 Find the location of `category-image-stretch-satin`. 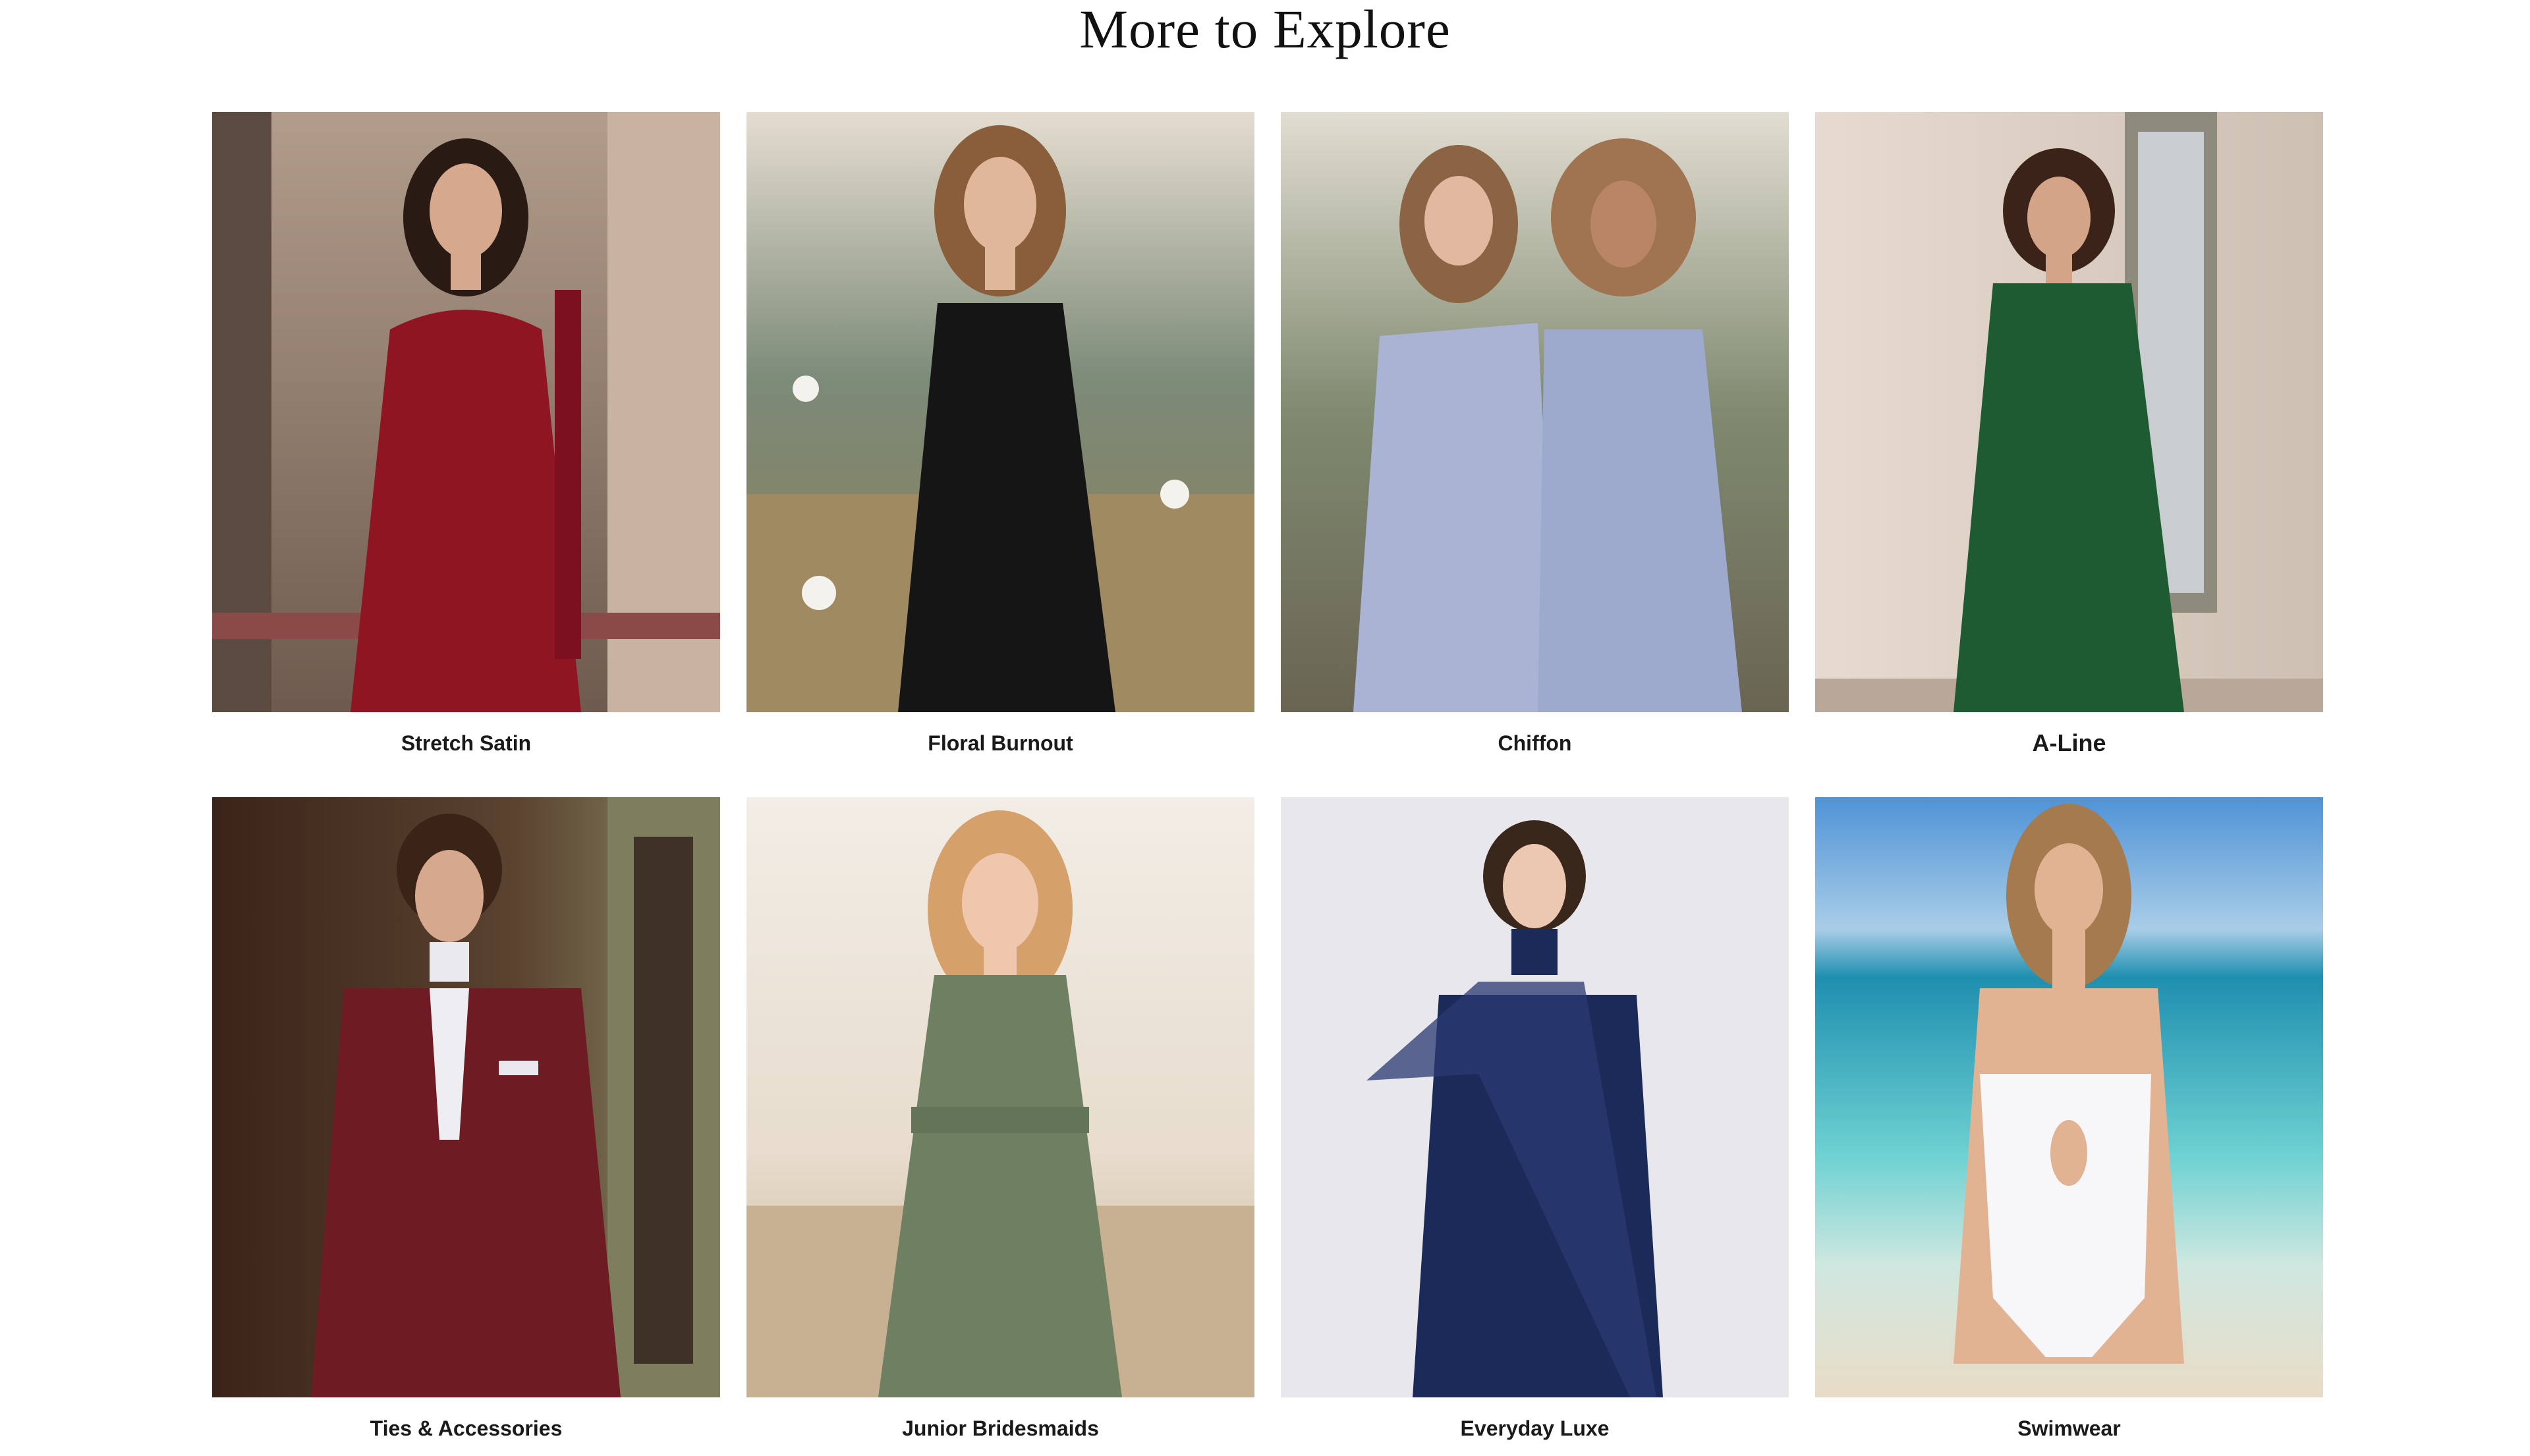

category-image-stretch-satin is located at coordinates (466, 412).